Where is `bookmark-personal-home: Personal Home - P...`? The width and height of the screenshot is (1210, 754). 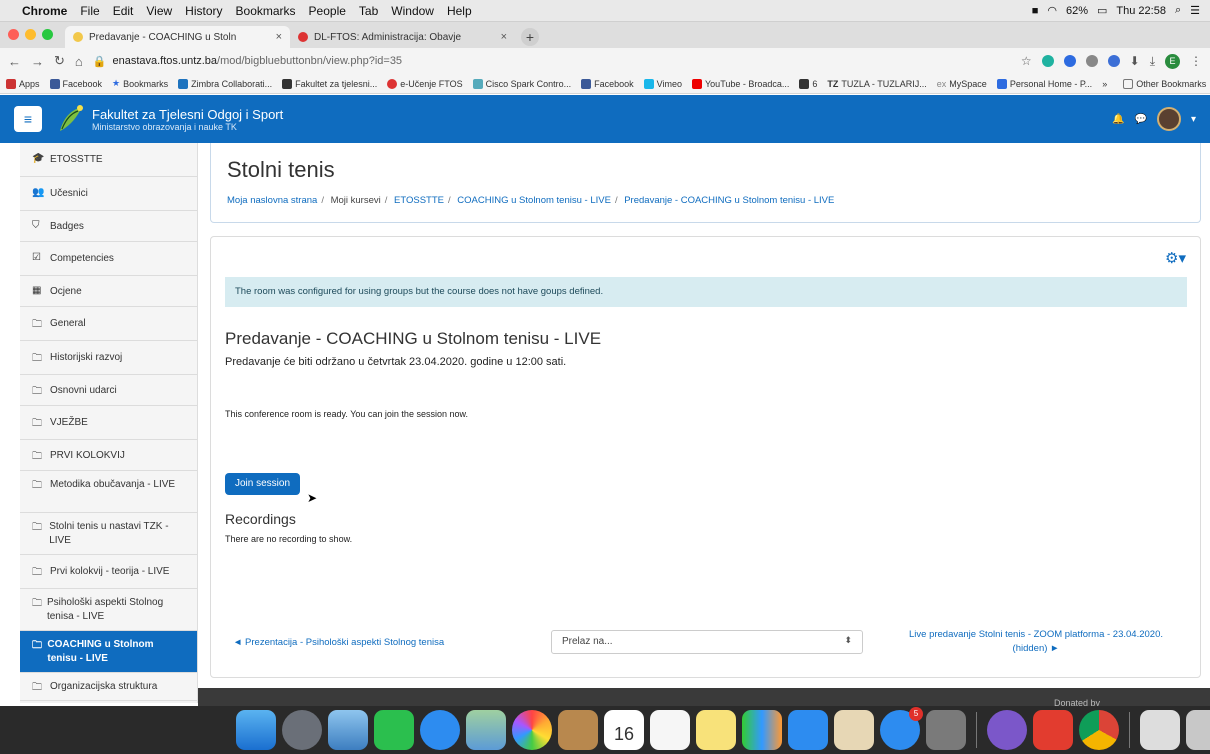
bookmark-personal-home: Personal Home - P... is located at coordinates (1044, 83).